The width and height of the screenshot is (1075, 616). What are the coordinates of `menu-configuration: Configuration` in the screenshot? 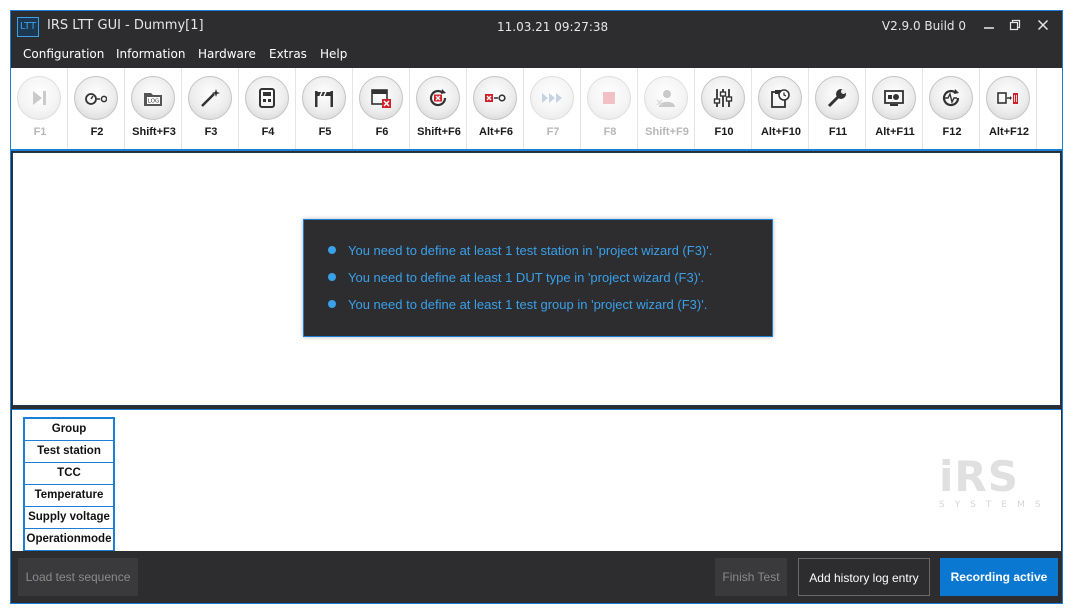 It's located at (63, 54).